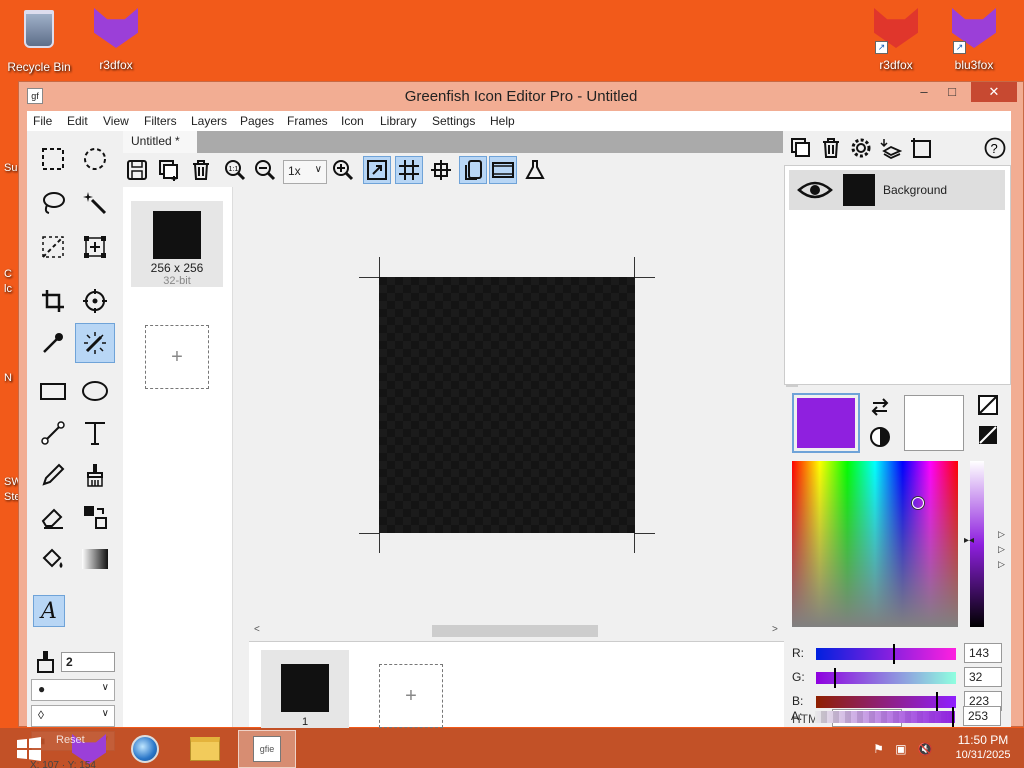 The image size is (1024, 768). What do you see at coordinates (453, 121) in the screenshot?
I see `menu-settings: Settings` at bounding box center [453, 121].